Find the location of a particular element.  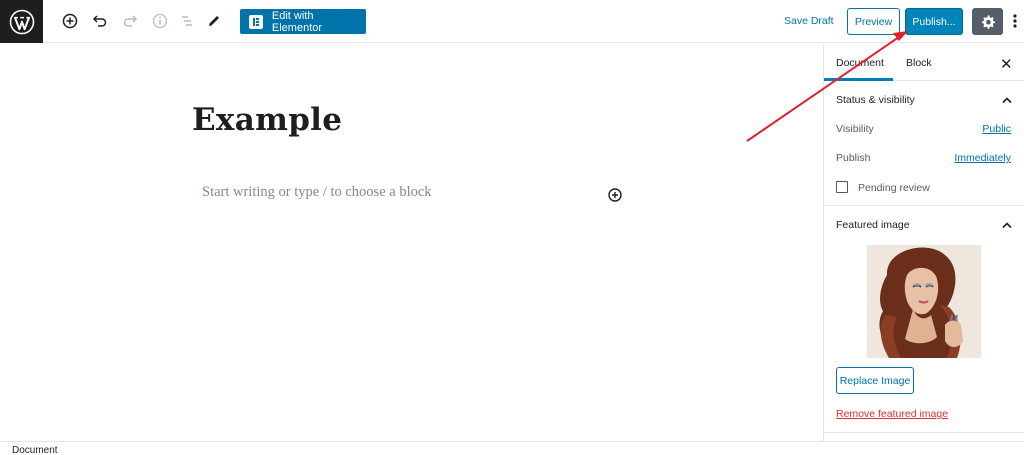

panel-title-status: Status & visibility is located at coordinates (875, 100).